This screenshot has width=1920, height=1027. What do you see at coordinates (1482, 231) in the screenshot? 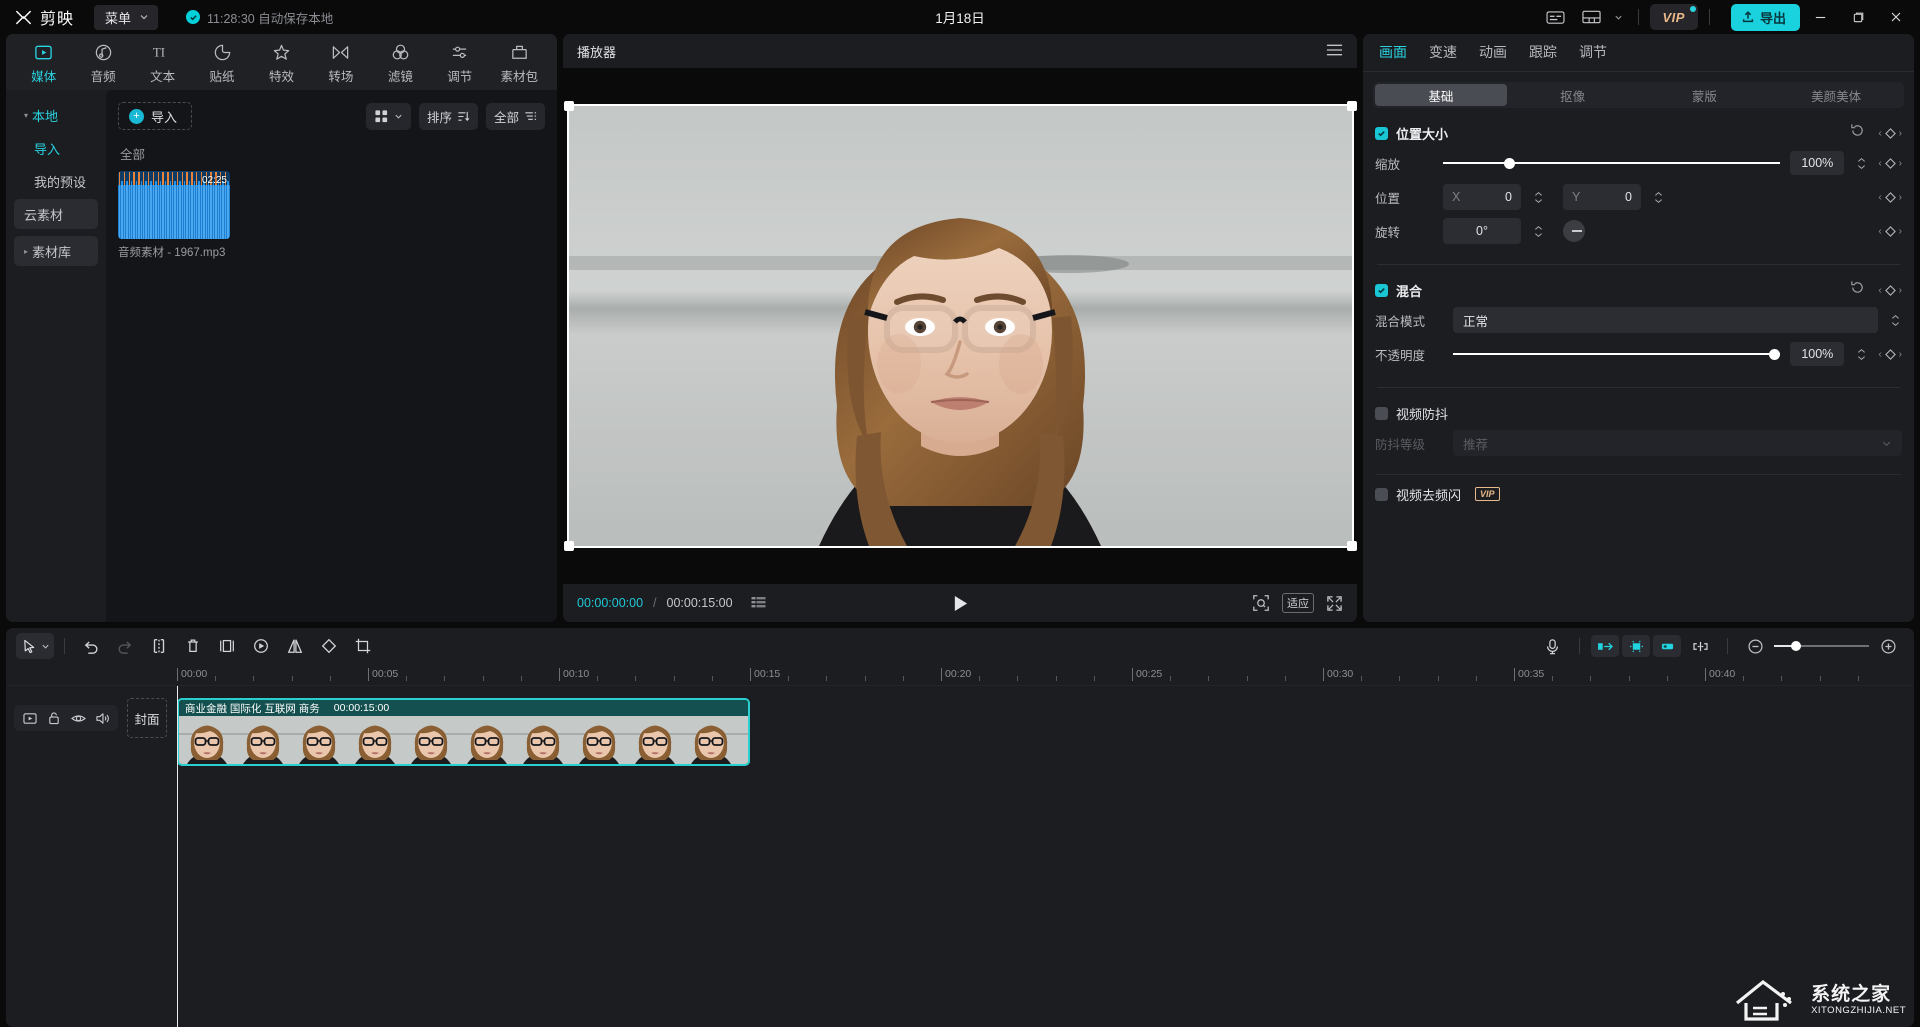
I see `rotate-input: 0°` at bounding box center [1482, 231].